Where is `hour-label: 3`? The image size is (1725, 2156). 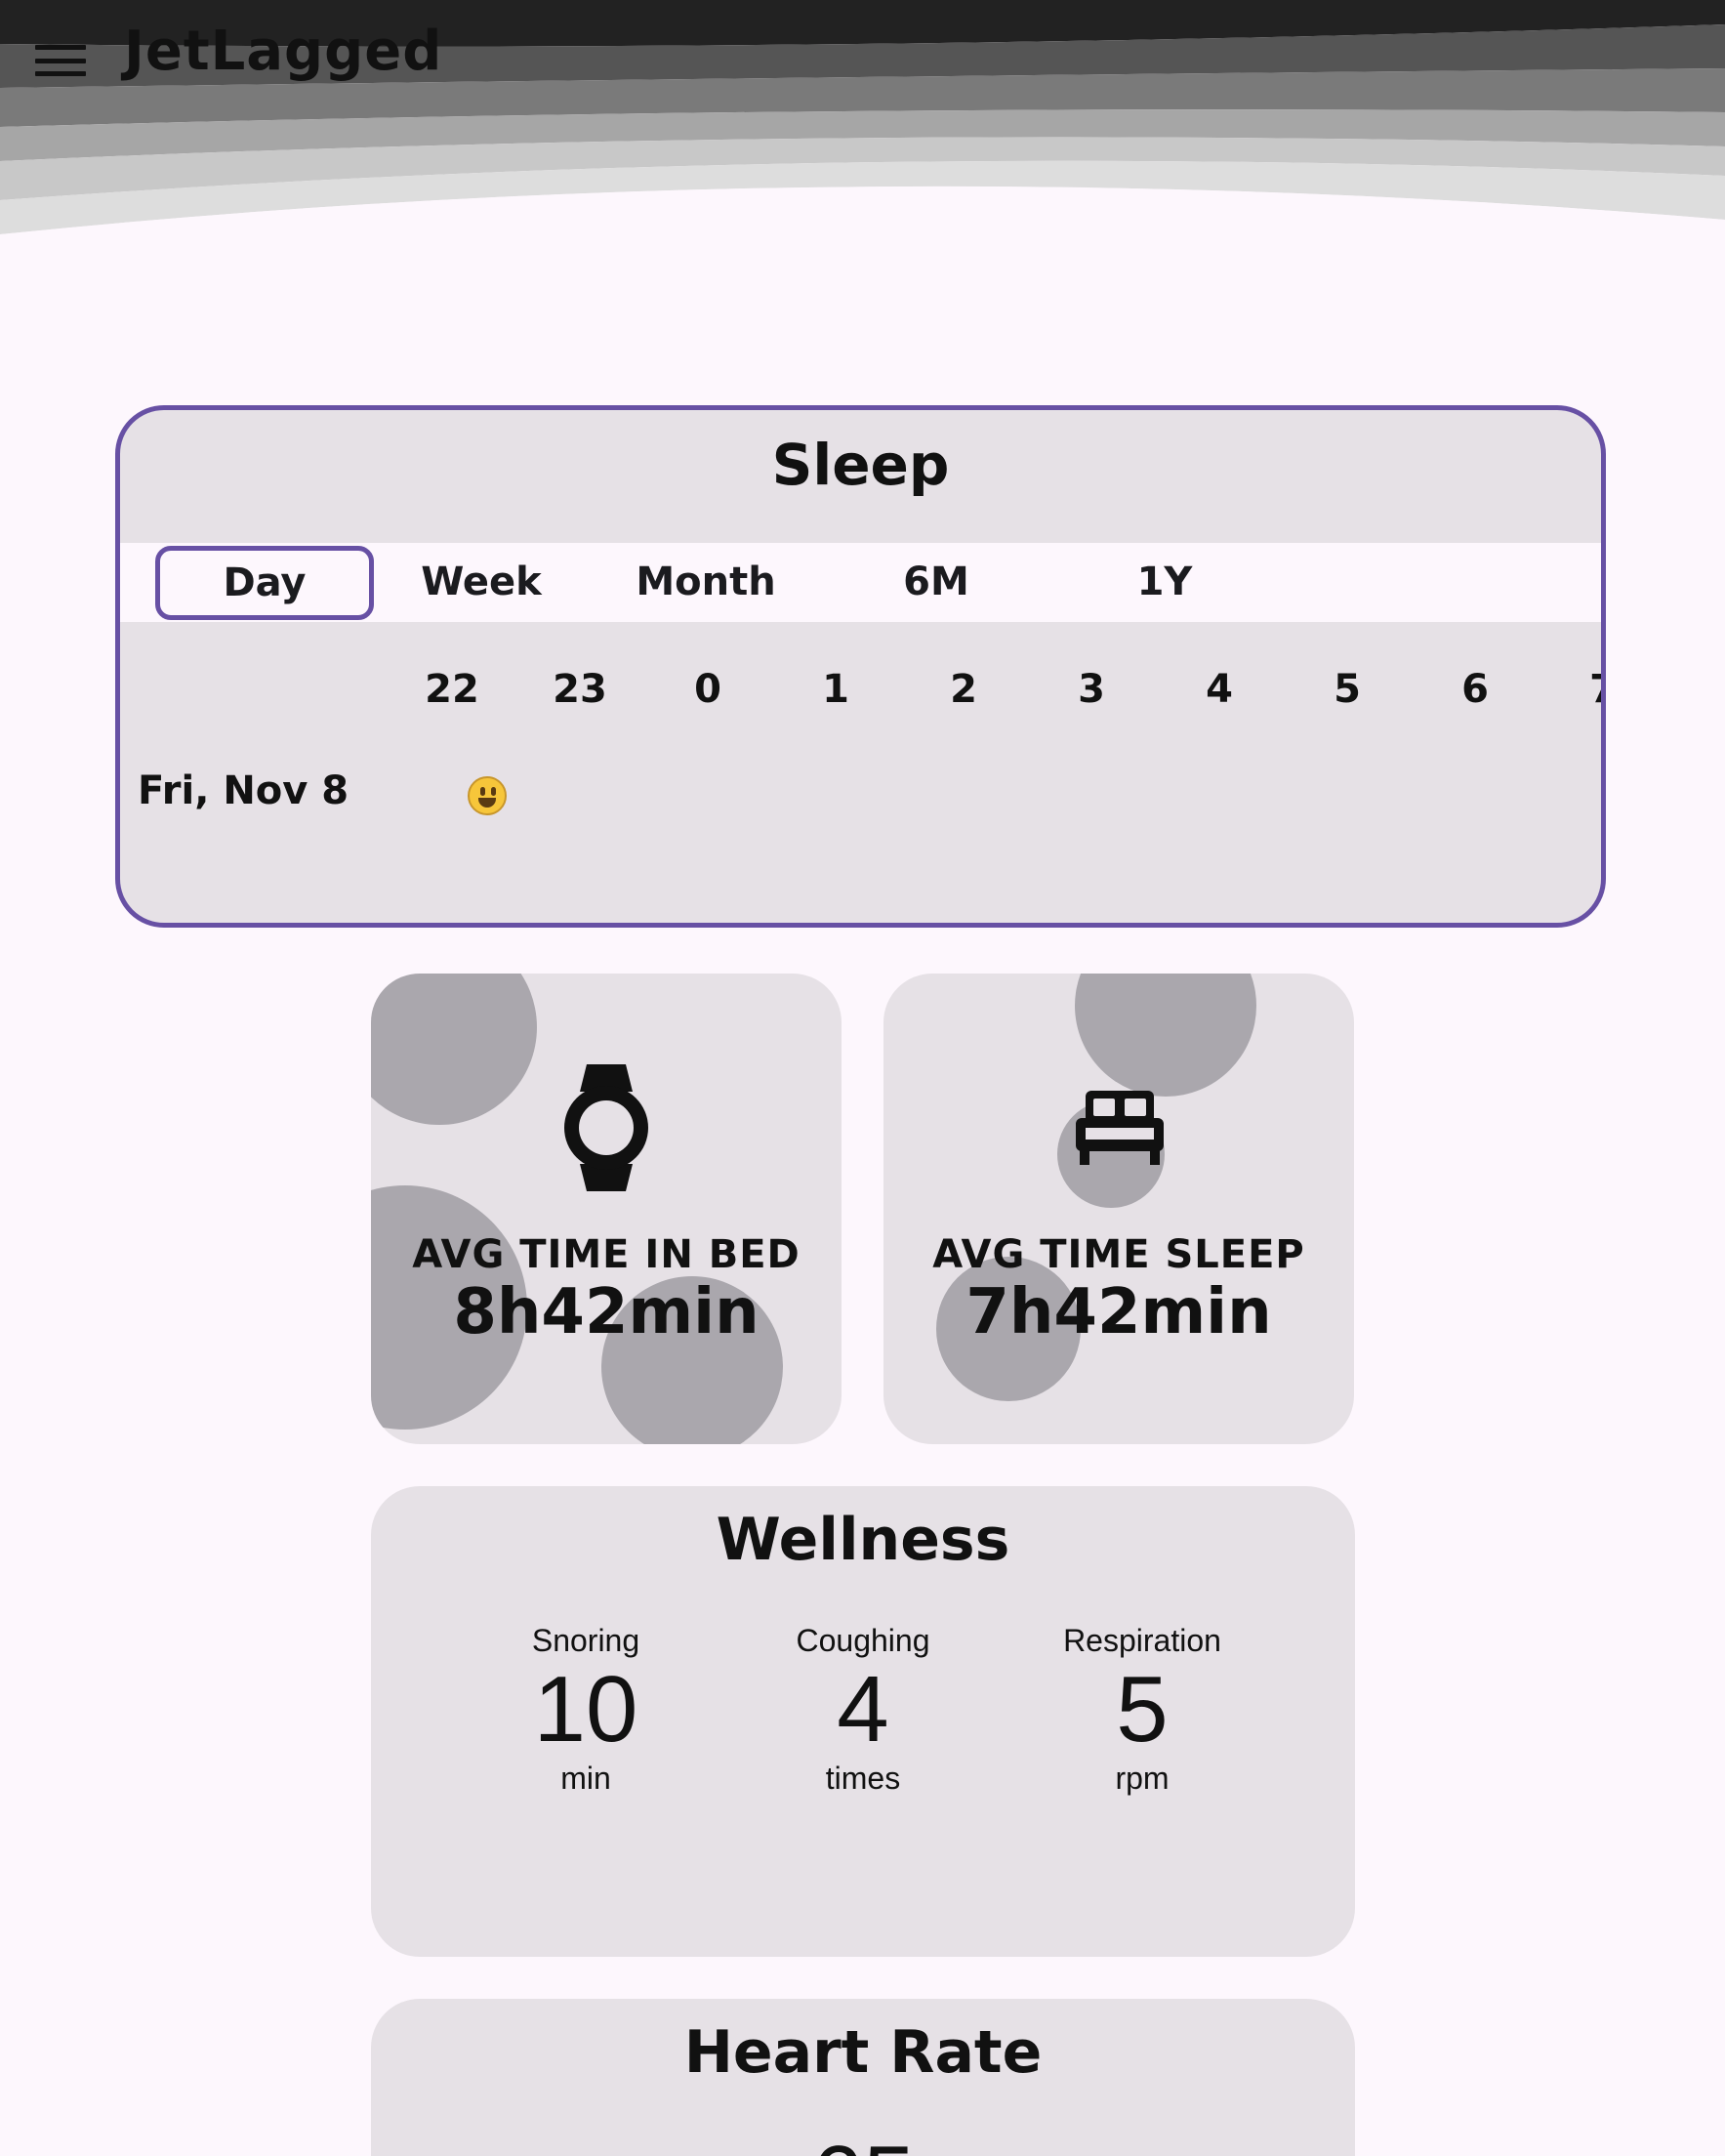 hour-label: 3 is located at coordinates (1091, 689).